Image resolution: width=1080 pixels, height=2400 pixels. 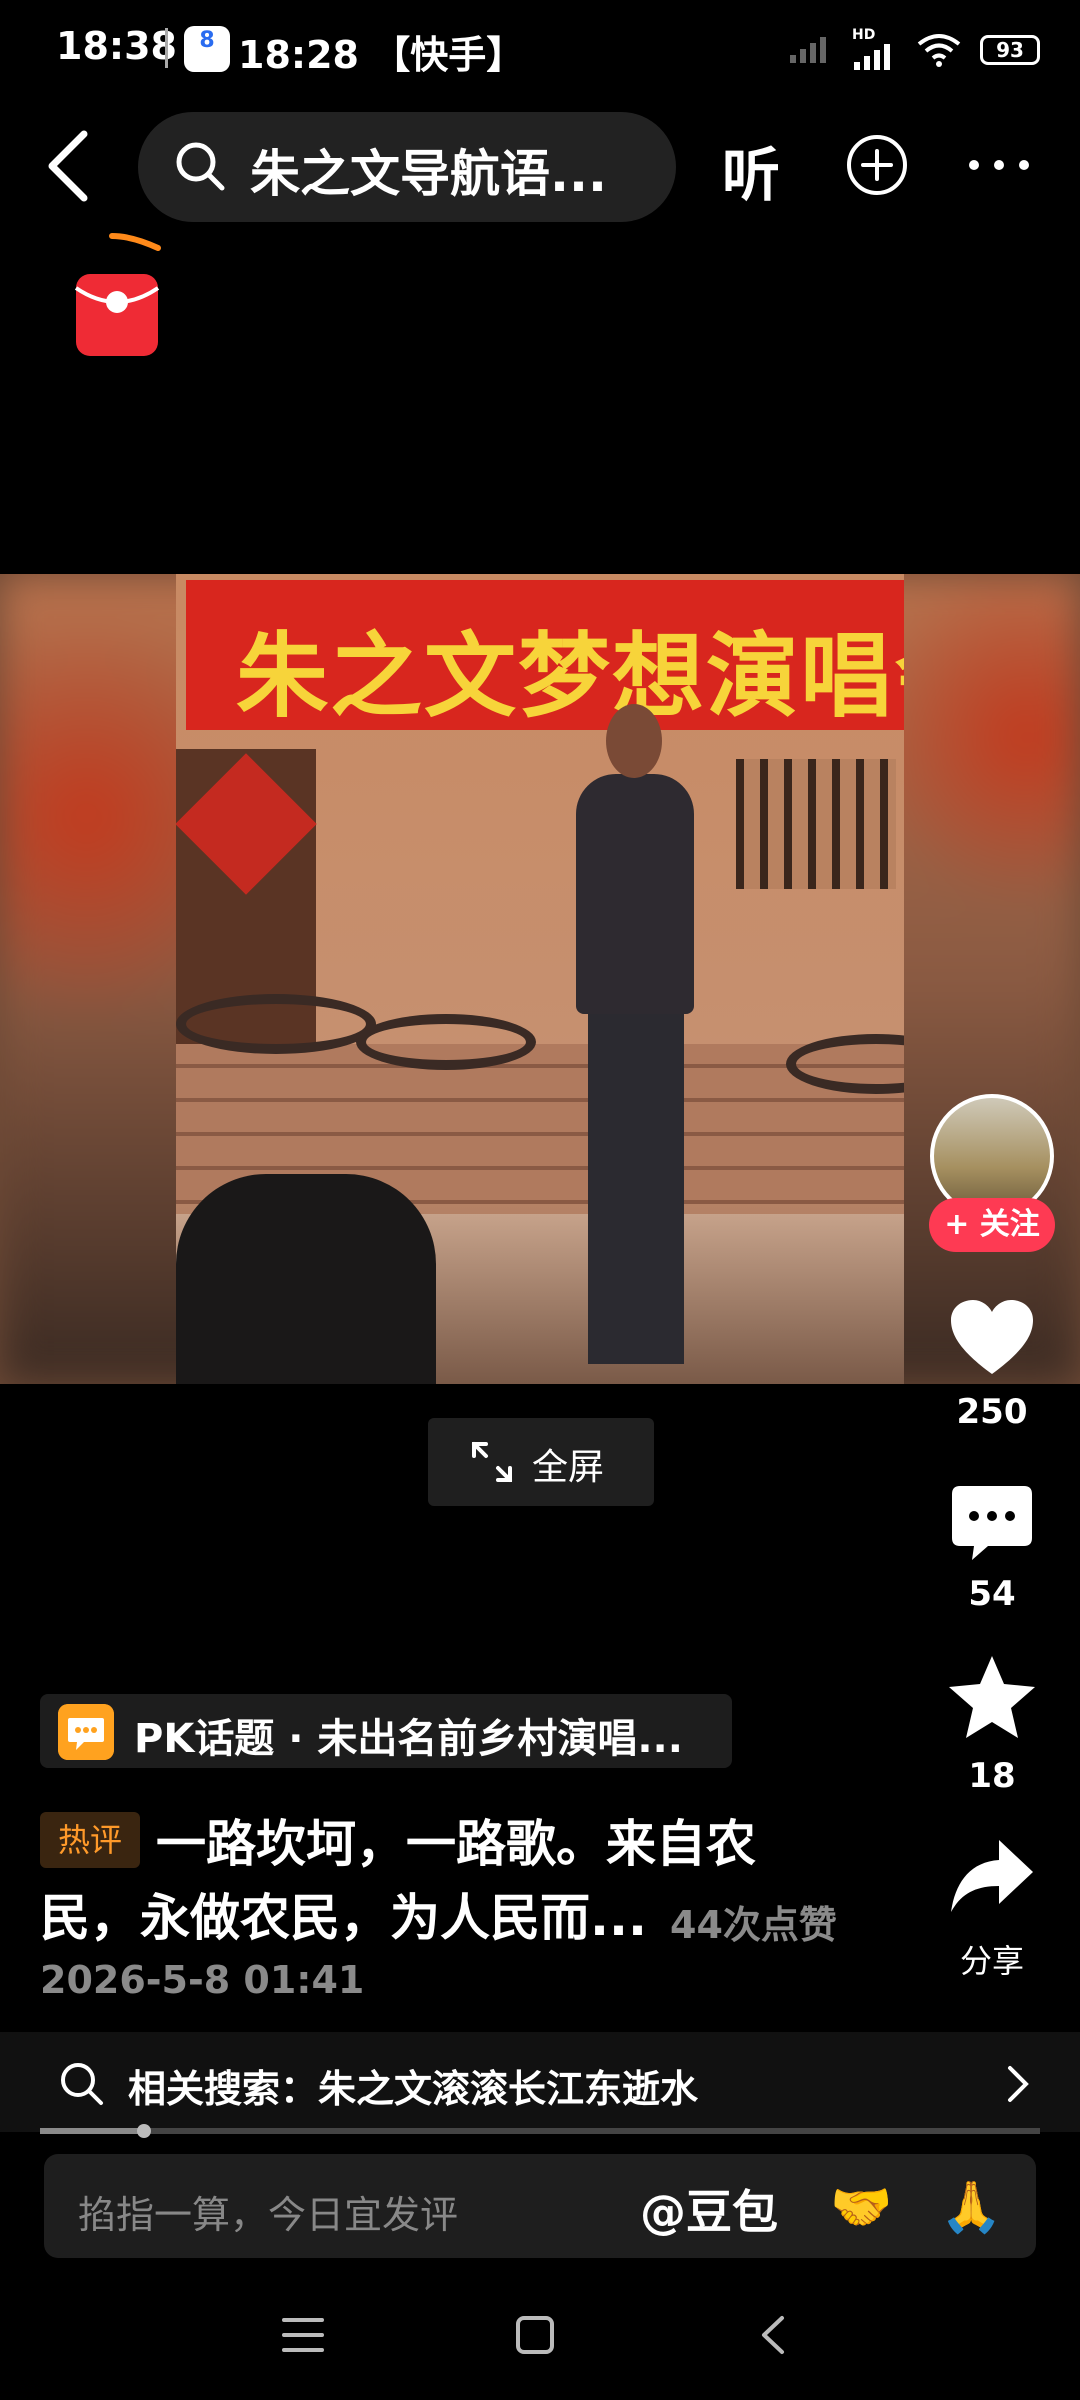 I want to click on like-button, so click(x=992, y=1340).